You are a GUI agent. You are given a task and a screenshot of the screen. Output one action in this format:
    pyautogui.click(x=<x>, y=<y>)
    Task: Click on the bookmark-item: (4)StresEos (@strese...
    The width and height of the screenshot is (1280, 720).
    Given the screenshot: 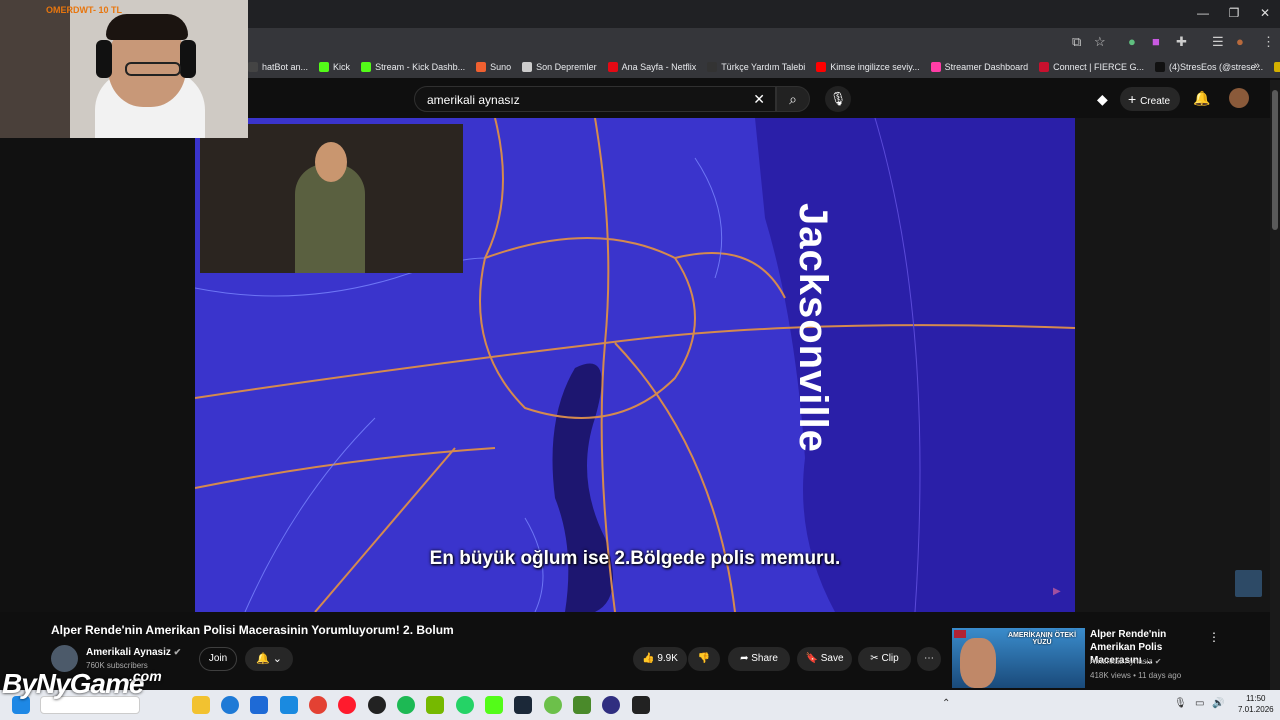 What is the action you would take?
    pyautogui.click(x=1209, y=67)
    